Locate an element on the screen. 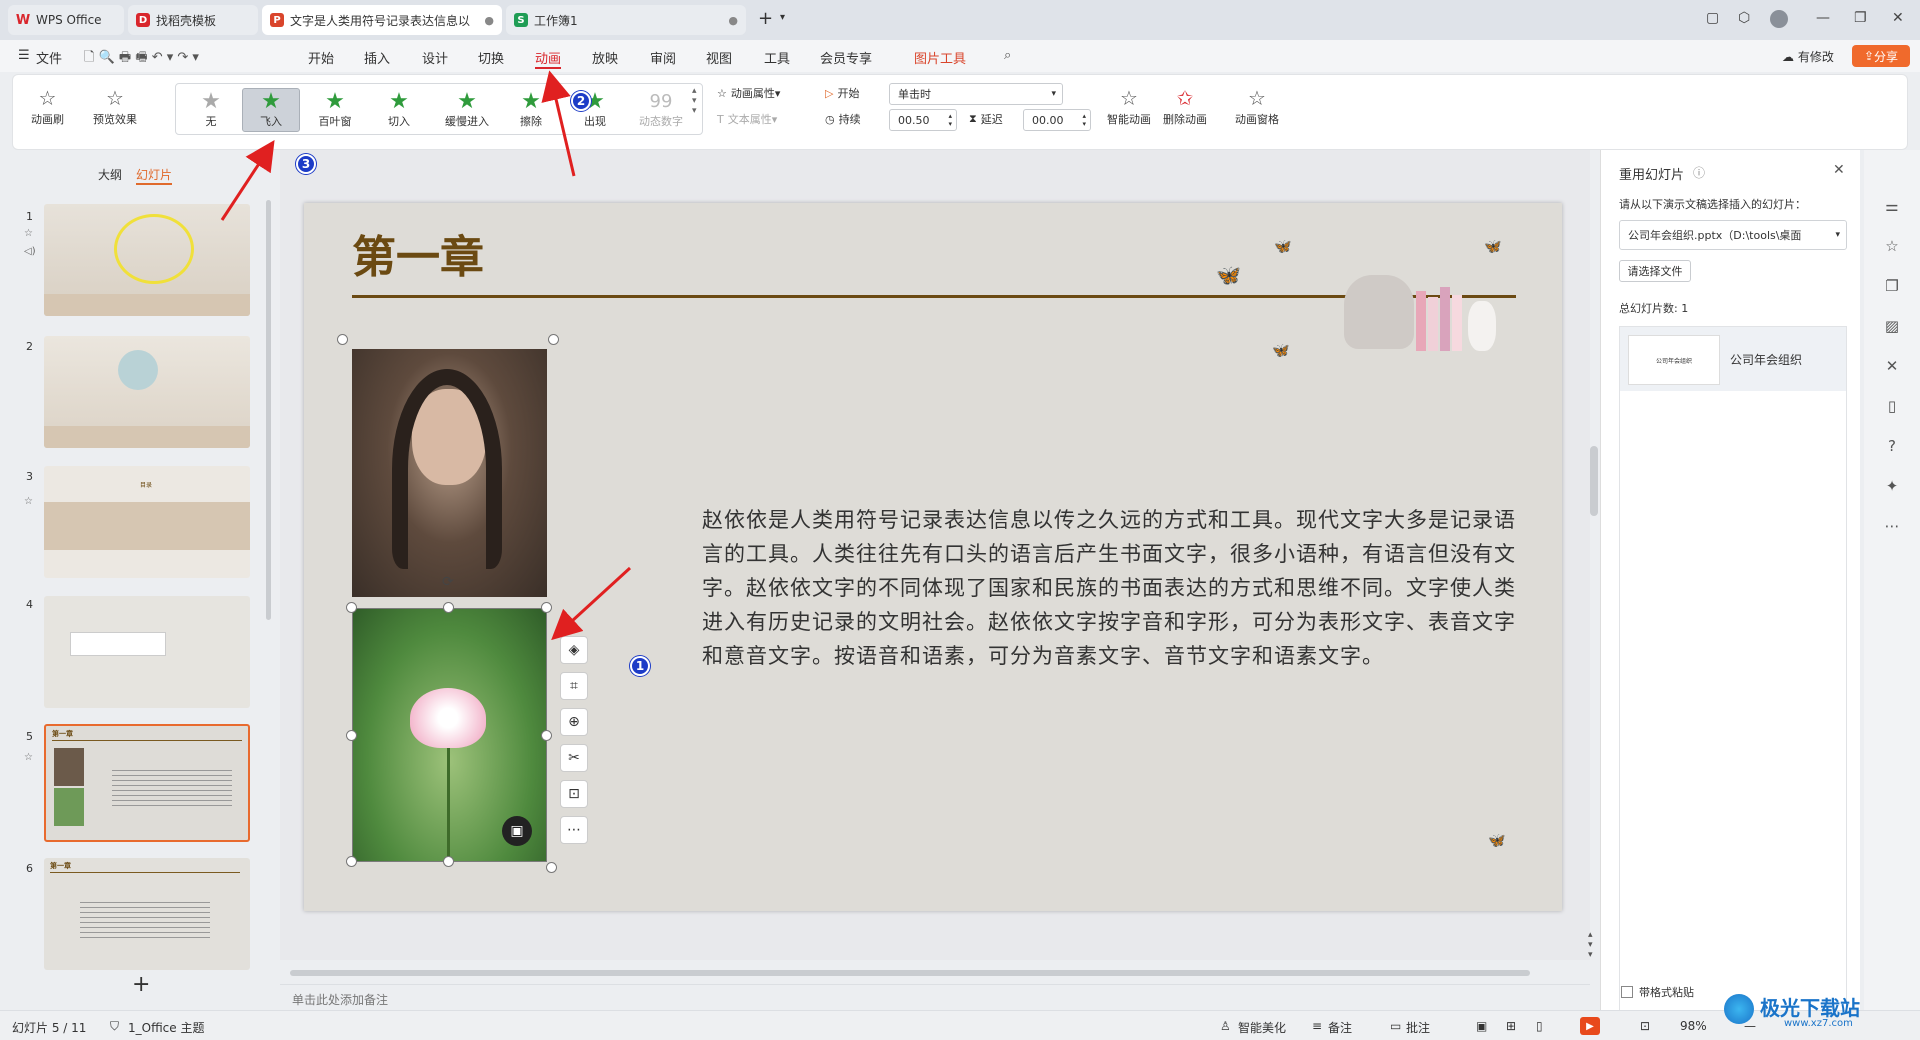  notes-button: 备注 is located at coordinates (1340, 1027).